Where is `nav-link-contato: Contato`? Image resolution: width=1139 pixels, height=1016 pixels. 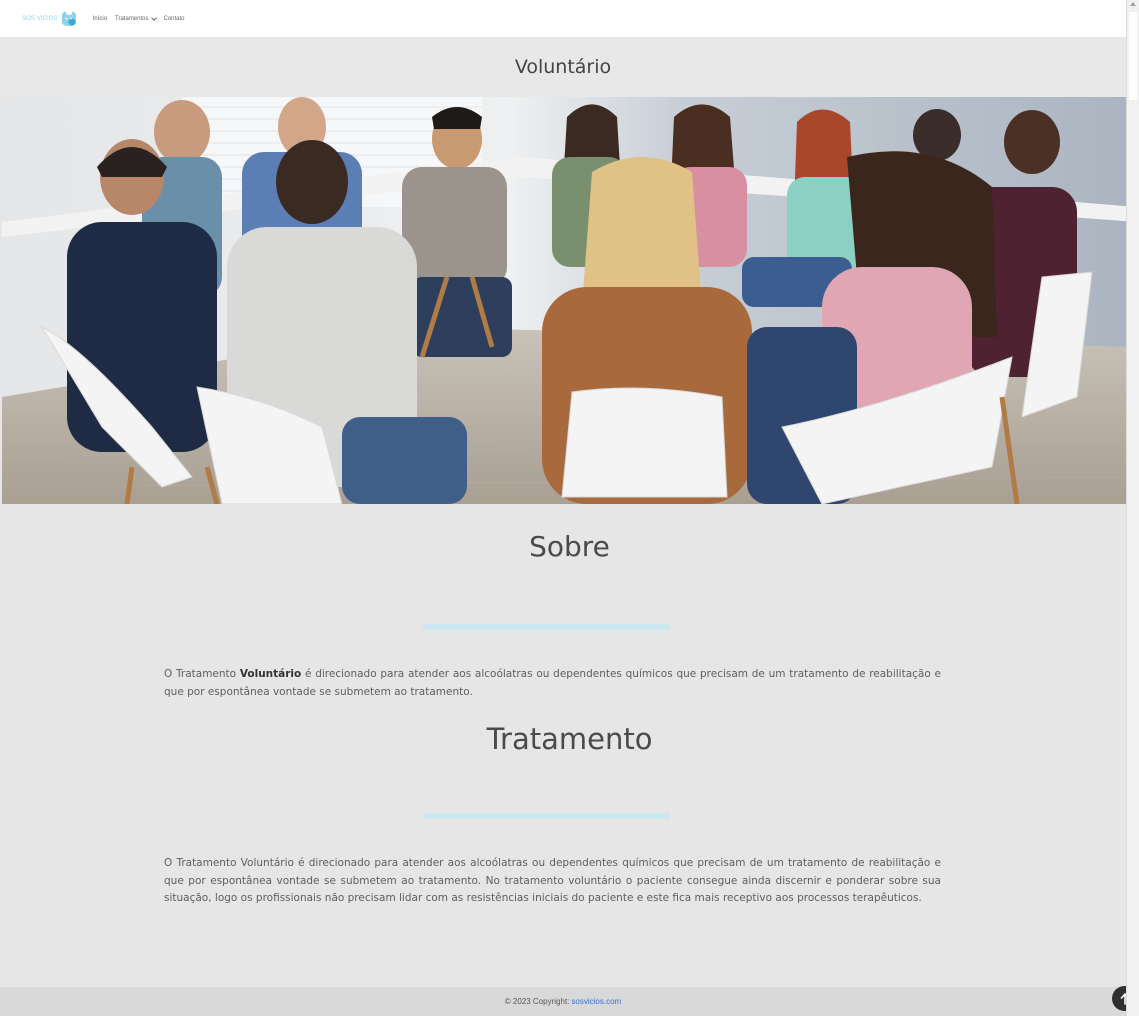
nav-link-contato: Contato is located at coordinates (174, 19).